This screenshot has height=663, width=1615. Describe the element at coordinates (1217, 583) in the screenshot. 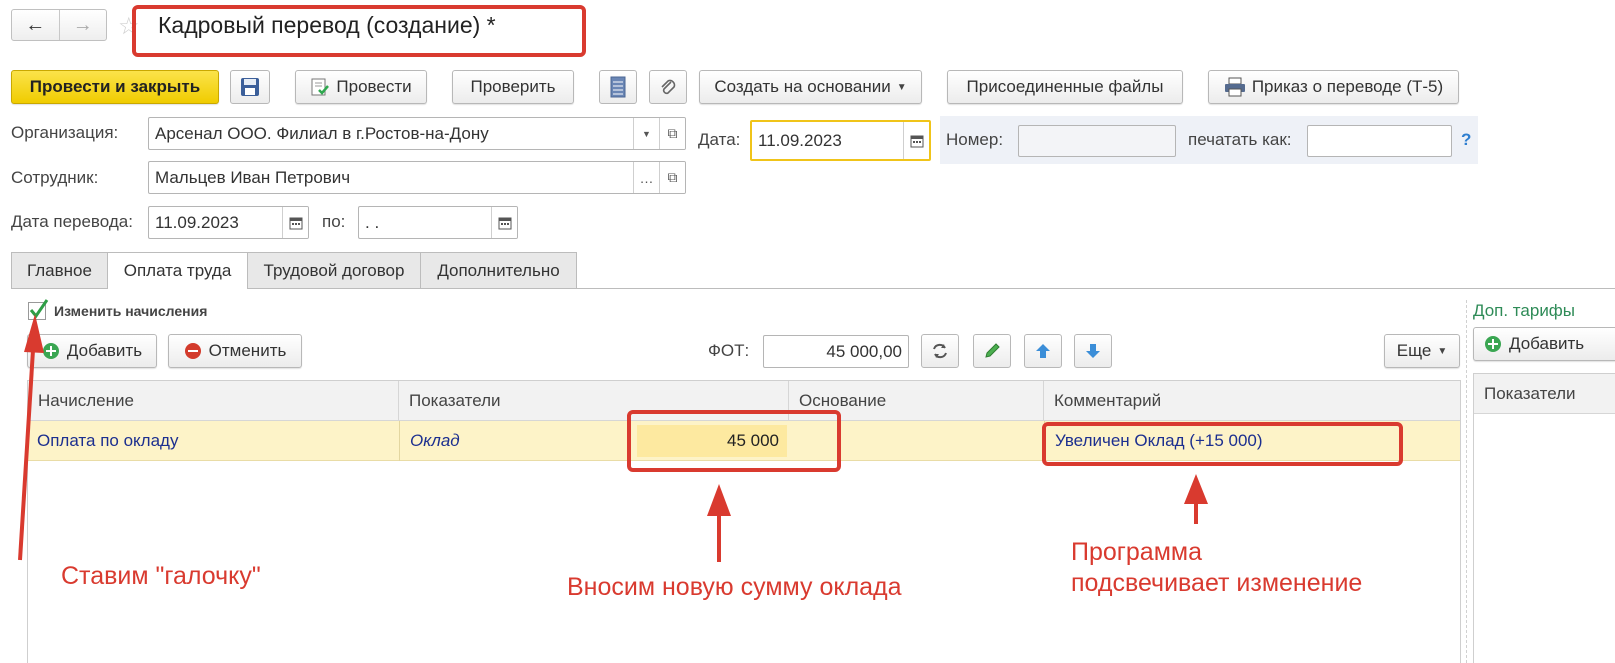

I see `annotation-highlight-hint-line2: подсвечивает изменение` at that location.